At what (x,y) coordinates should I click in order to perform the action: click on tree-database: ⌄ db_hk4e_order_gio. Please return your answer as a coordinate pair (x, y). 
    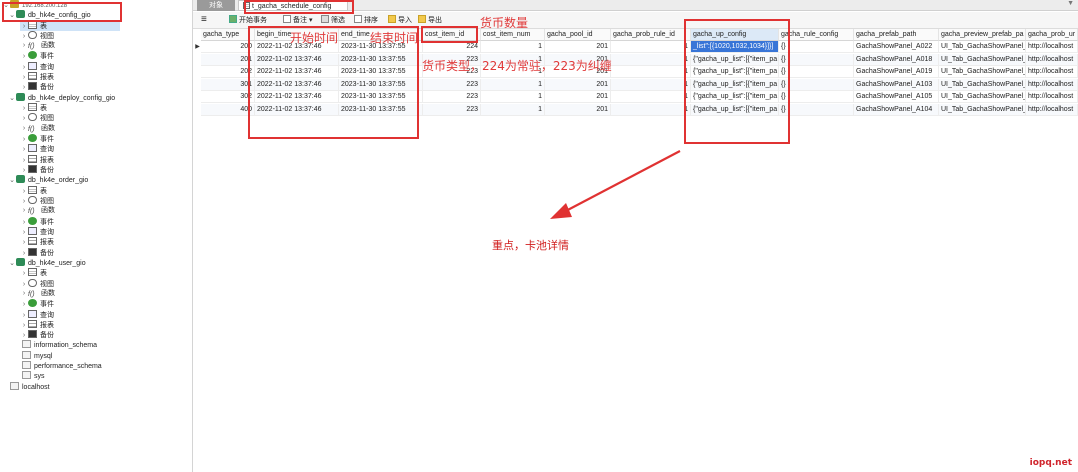
    Looking at the image, I should click on (48, 180).